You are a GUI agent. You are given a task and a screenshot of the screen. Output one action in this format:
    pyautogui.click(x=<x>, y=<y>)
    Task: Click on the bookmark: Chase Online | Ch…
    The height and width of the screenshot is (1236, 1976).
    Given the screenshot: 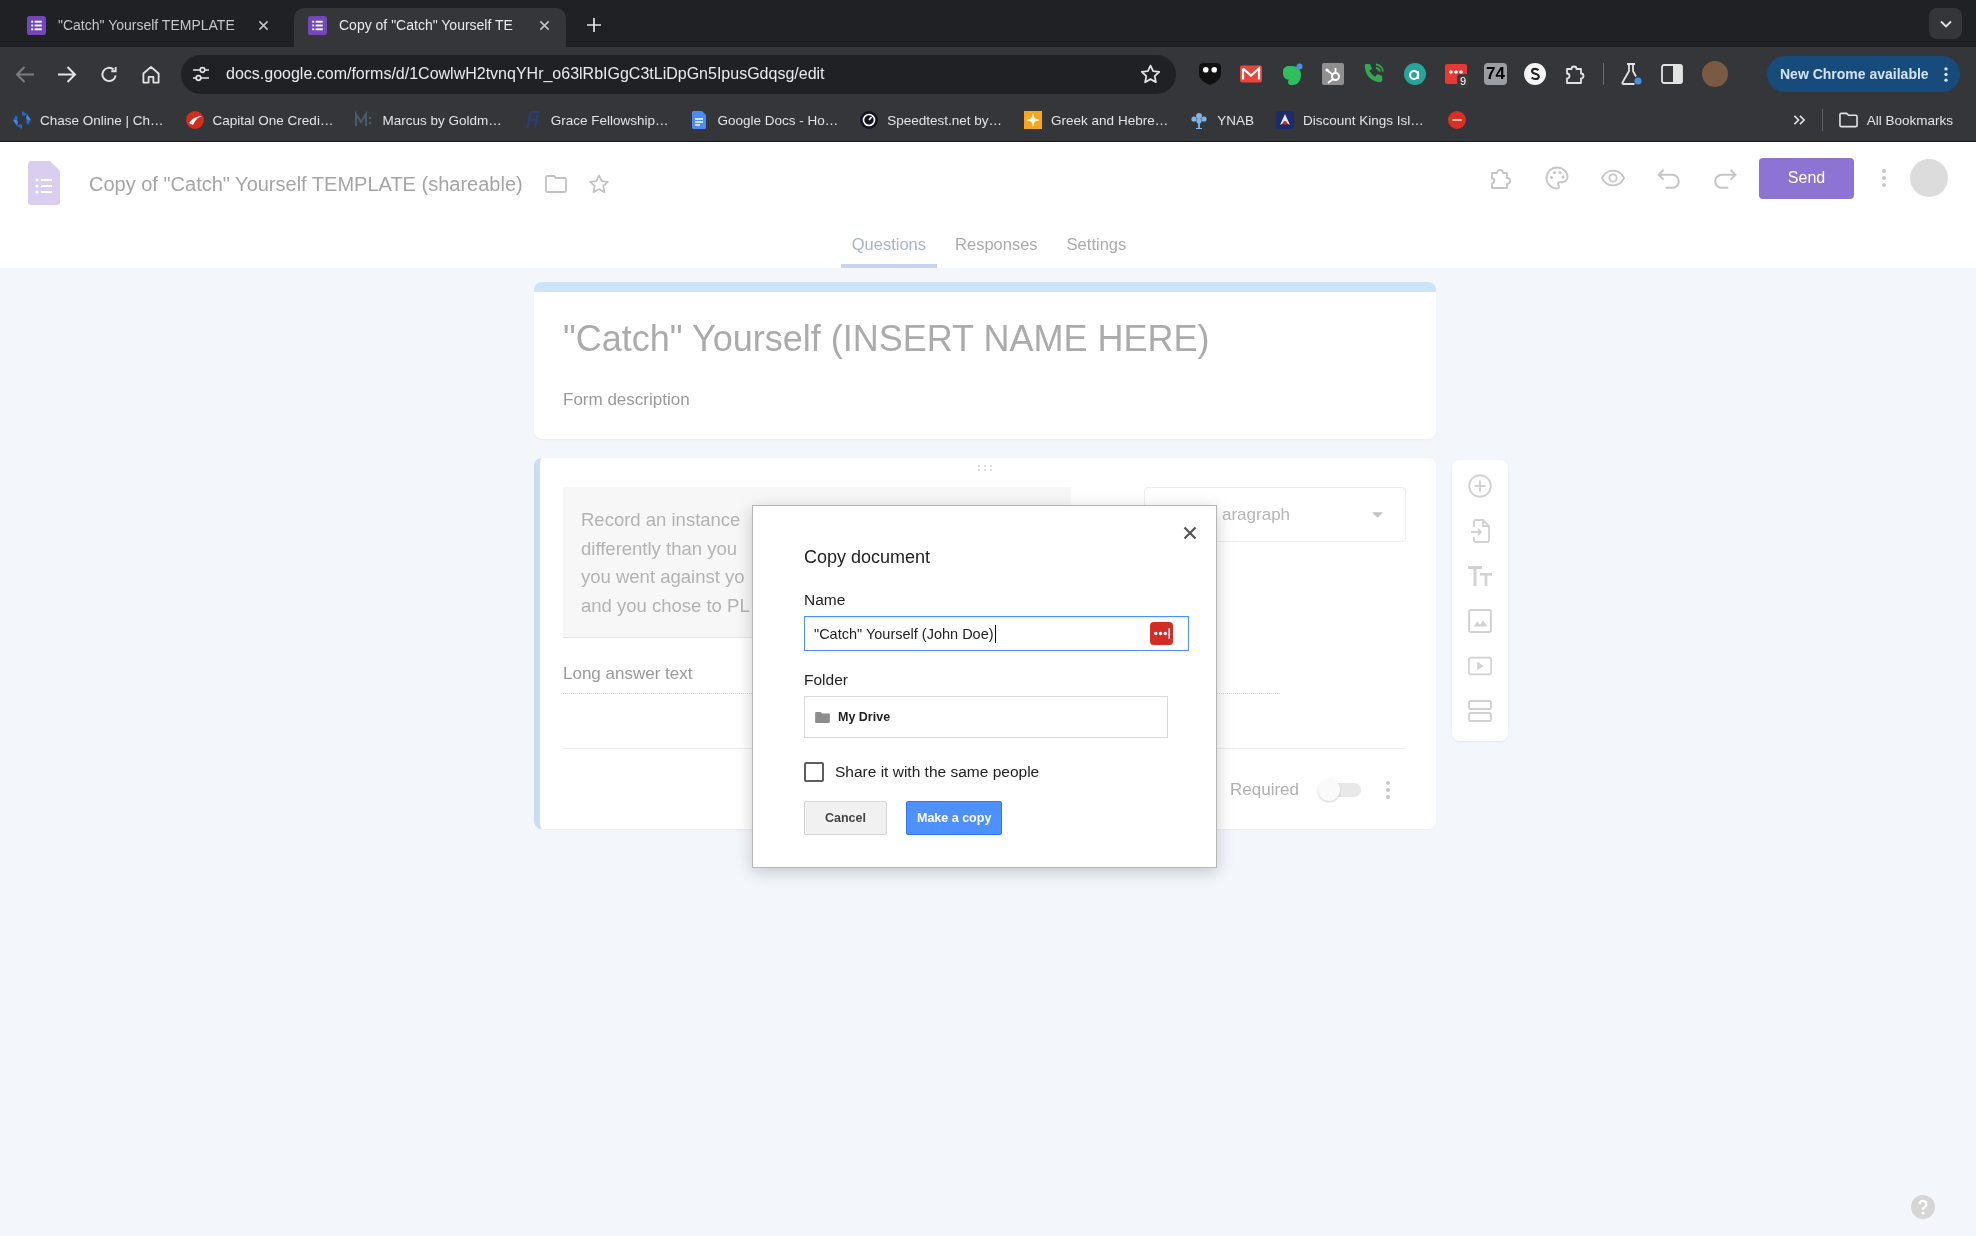 What is the action you would take?
    pyautogui.click(x=88, y=120)
    